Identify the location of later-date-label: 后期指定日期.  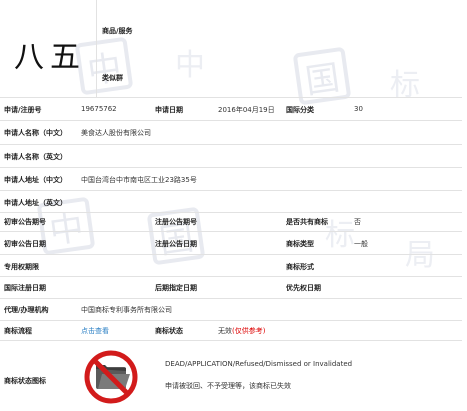
(176, 288).